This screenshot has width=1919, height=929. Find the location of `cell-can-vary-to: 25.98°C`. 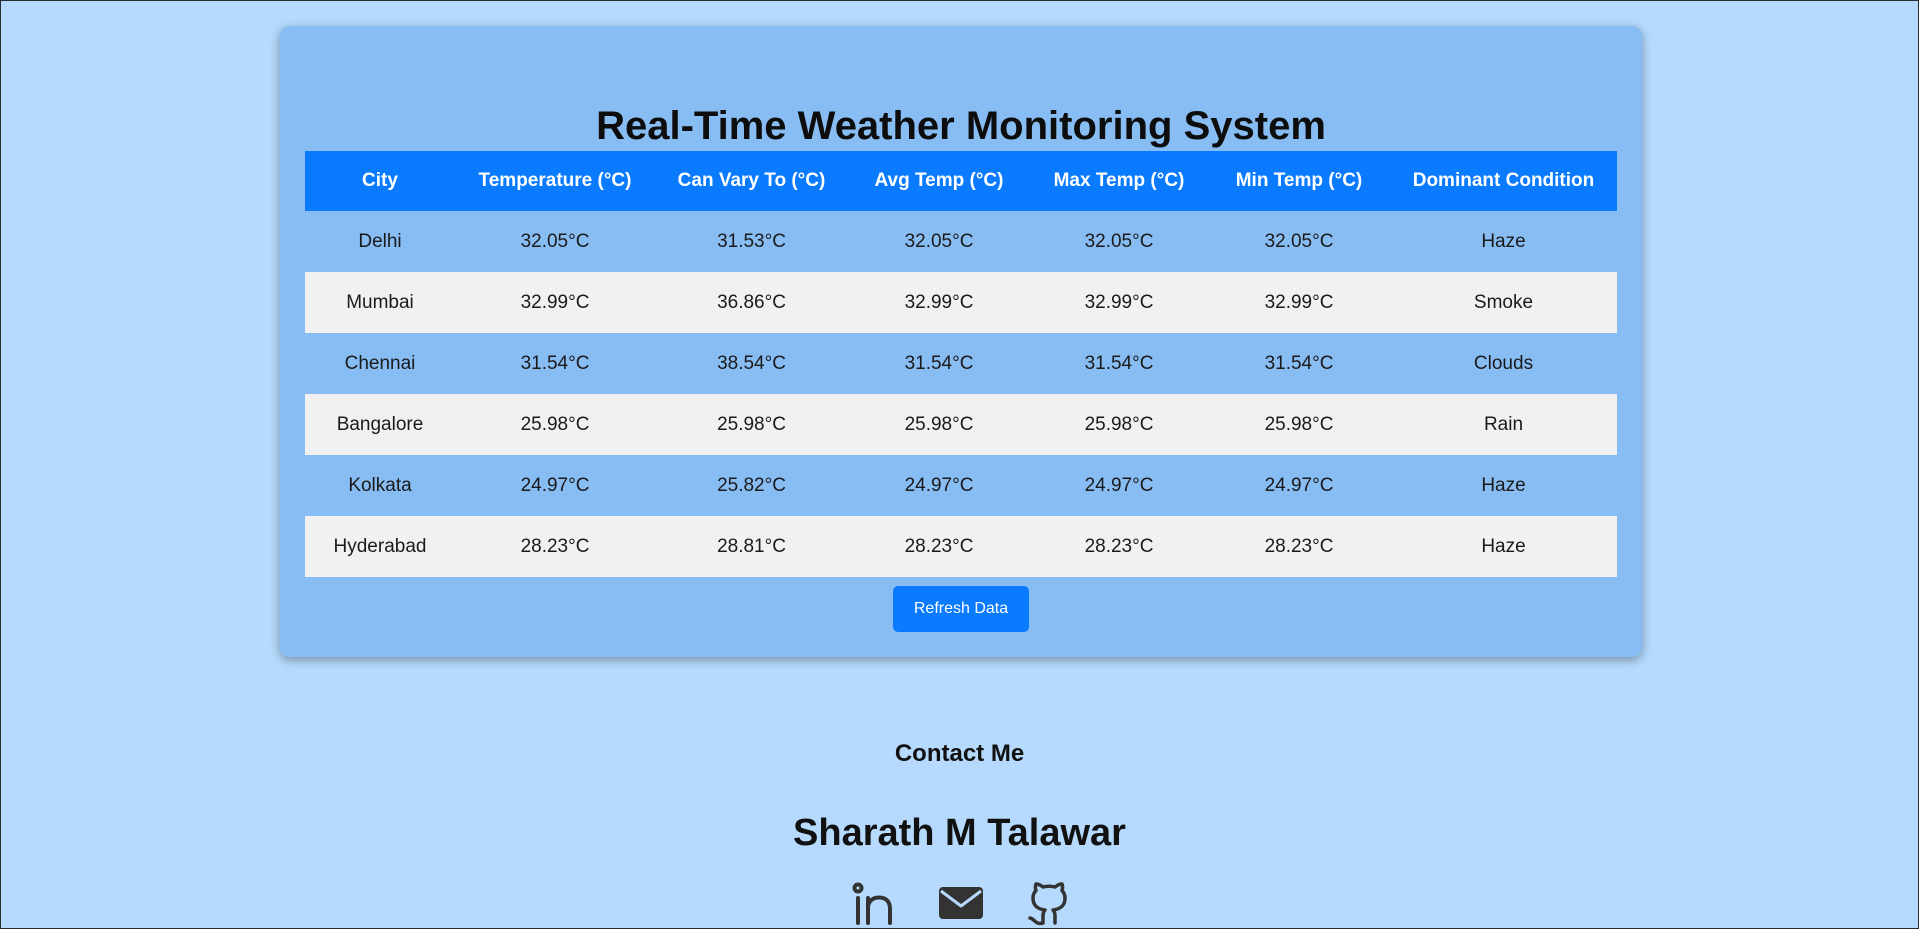

cell-can-vary-to: 25.98°C is located at coordinates (751, 424).